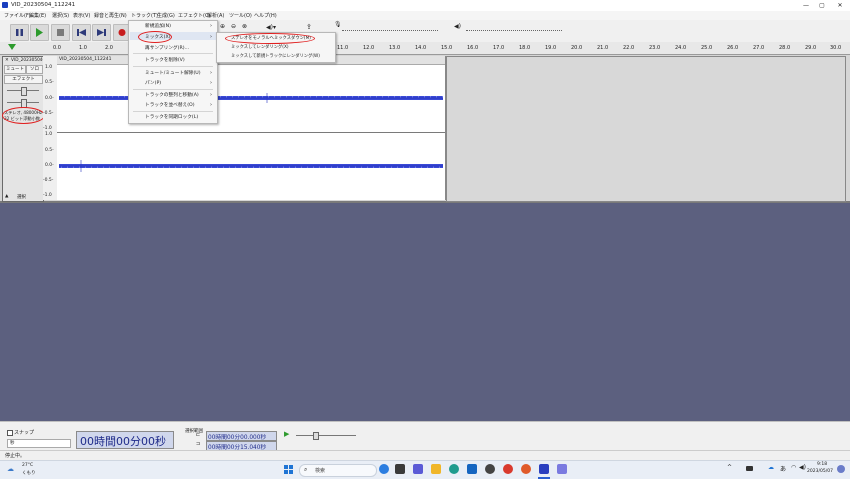 Image resolution: width=850 pixels, height=479 pixels. What do you see at coordinates (771, 467) in the screenshot?
I see `onedrive-icon: ☁` at bounding box center [771, 467].